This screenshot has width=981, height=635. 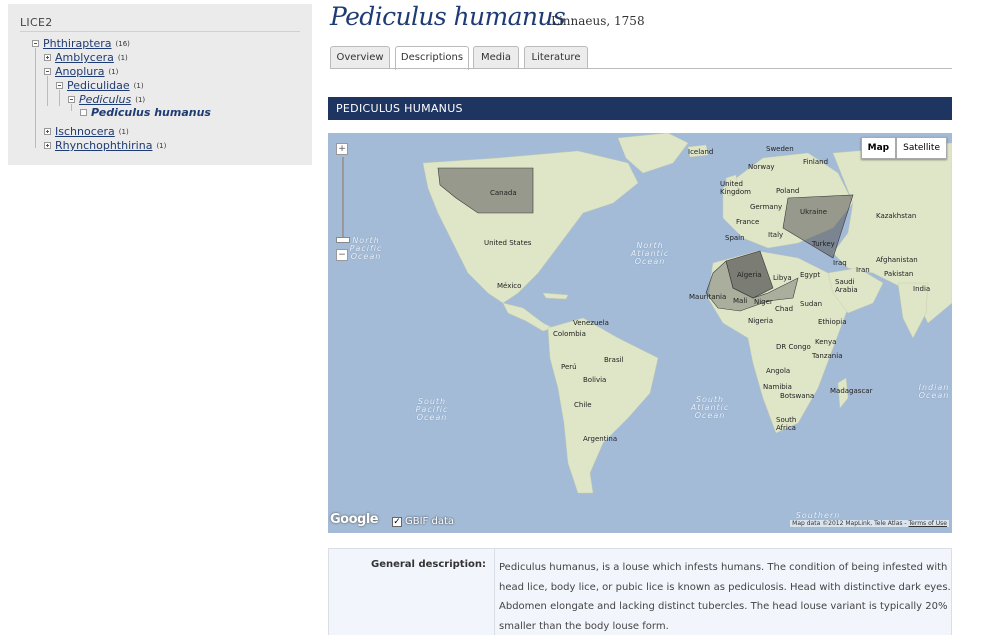 What do you see at coordinates (823, 244) in the screenshot?
I see `map-label: Turkey` at bounding box center [823, 244].